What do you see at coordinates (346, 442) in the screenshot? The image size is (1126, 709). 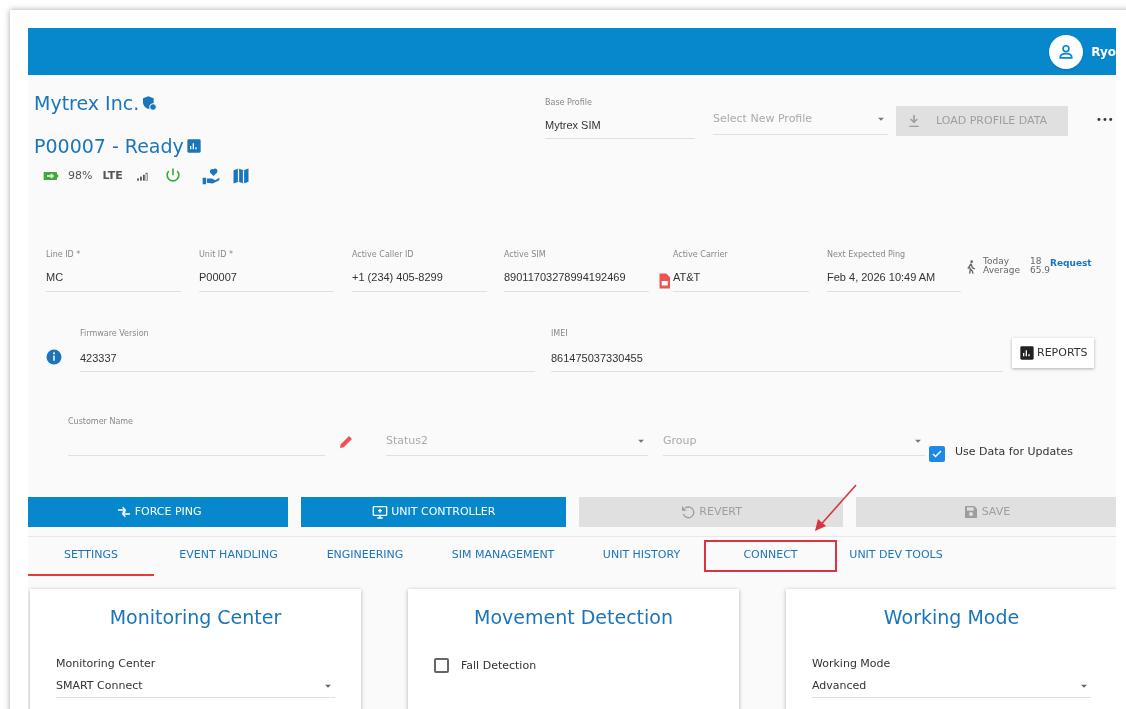 I see `pencil-icon` at bounding box center [346, 442].